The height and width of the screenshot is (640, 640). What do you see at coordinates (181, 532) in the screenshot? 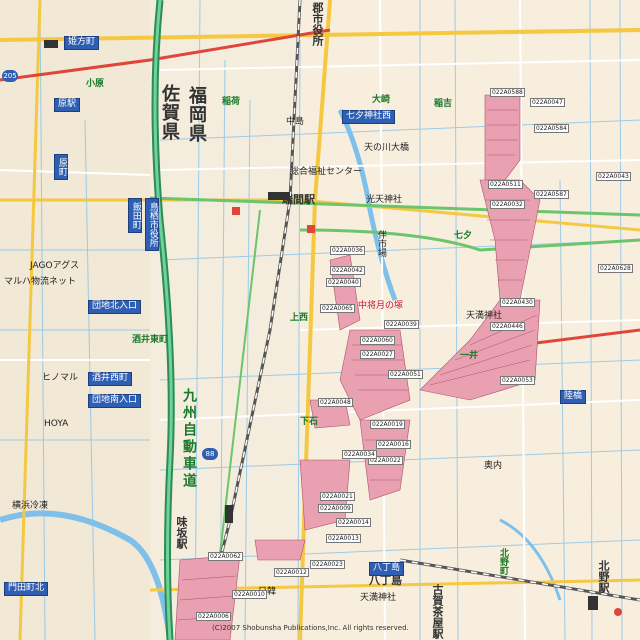
I see `station-label-ajisaka: 味坂駅` at bounding box center [181, 532].